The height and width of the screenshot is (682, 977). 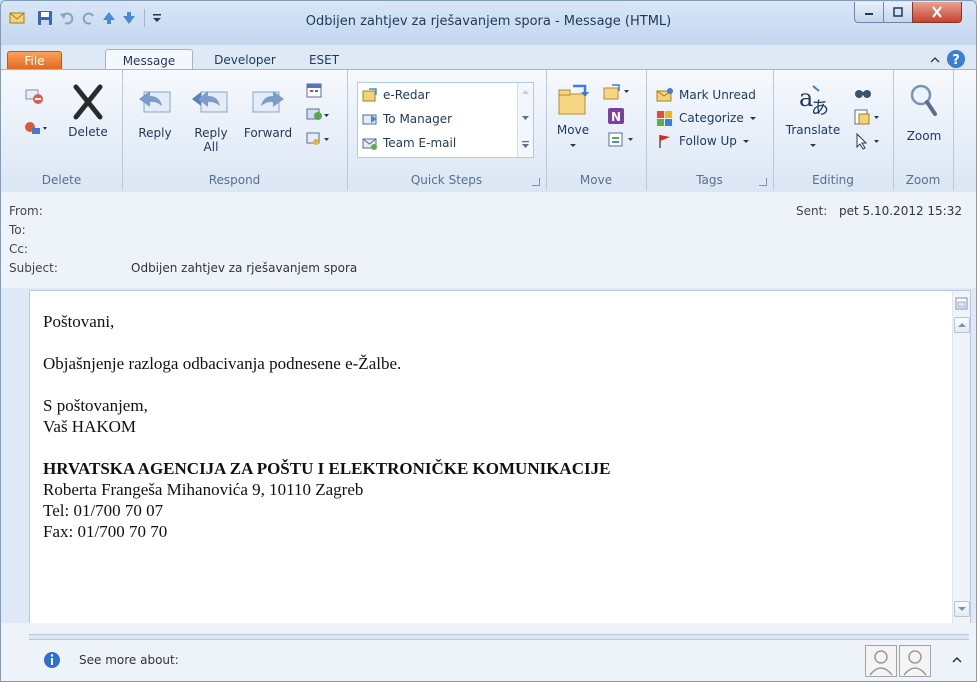 I want to click on forward-to-manager-icon, so click(x=369, y=119).